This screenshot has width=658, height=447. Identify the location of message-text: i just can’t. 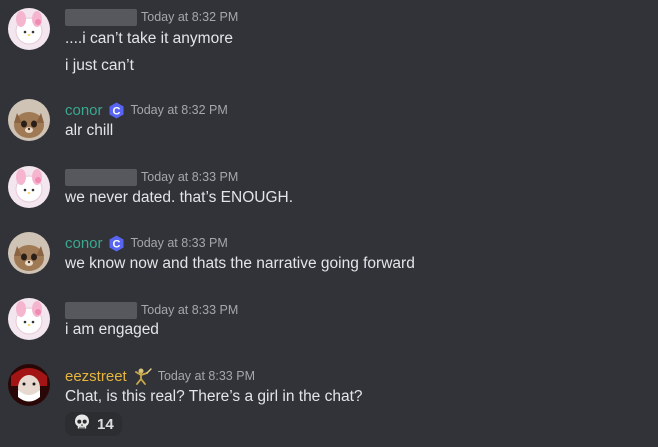
(99, 65).